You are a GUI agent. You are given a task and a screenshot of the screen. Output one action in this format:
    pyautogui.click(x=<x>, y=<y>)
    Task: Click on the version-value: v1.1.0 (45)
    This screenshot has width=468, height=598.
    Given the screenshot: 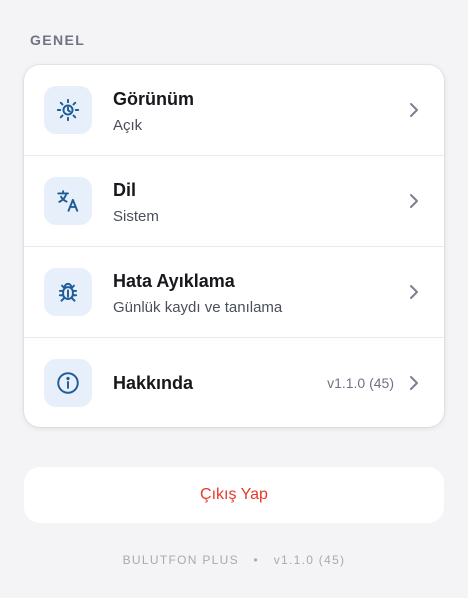 What is the action you would take?
    pyautogui.click(x=360, y=383)
    